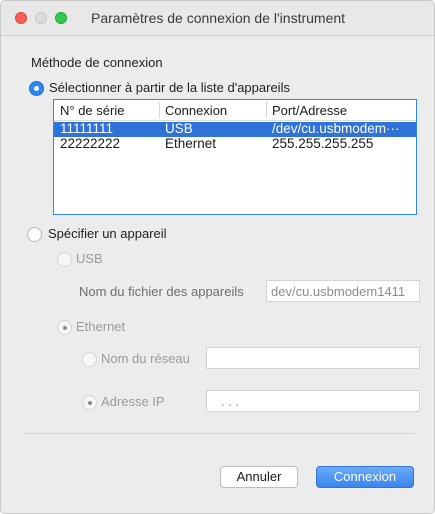 Image resolution: width=435 pixels, height=514 pixels. I want to click on minimize-window-button, so click(41, 18).